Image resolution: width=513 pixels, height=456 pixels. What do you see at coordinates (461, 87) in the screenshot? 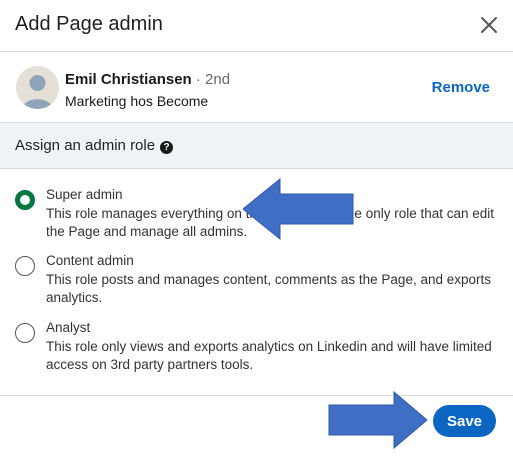
I see `remove-button: Remove` at bounding box center [461, 87].